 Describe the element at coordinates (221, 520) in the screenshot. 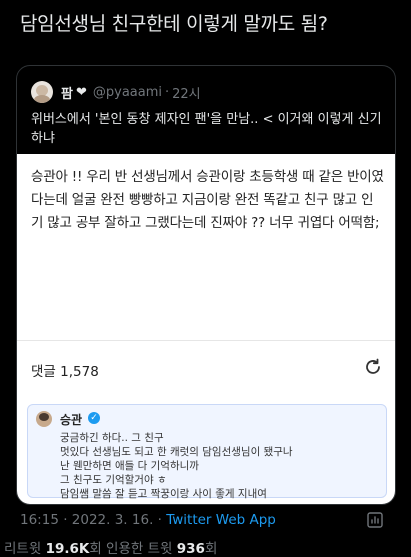

I see `client-link: Twitter Web App` at that location.